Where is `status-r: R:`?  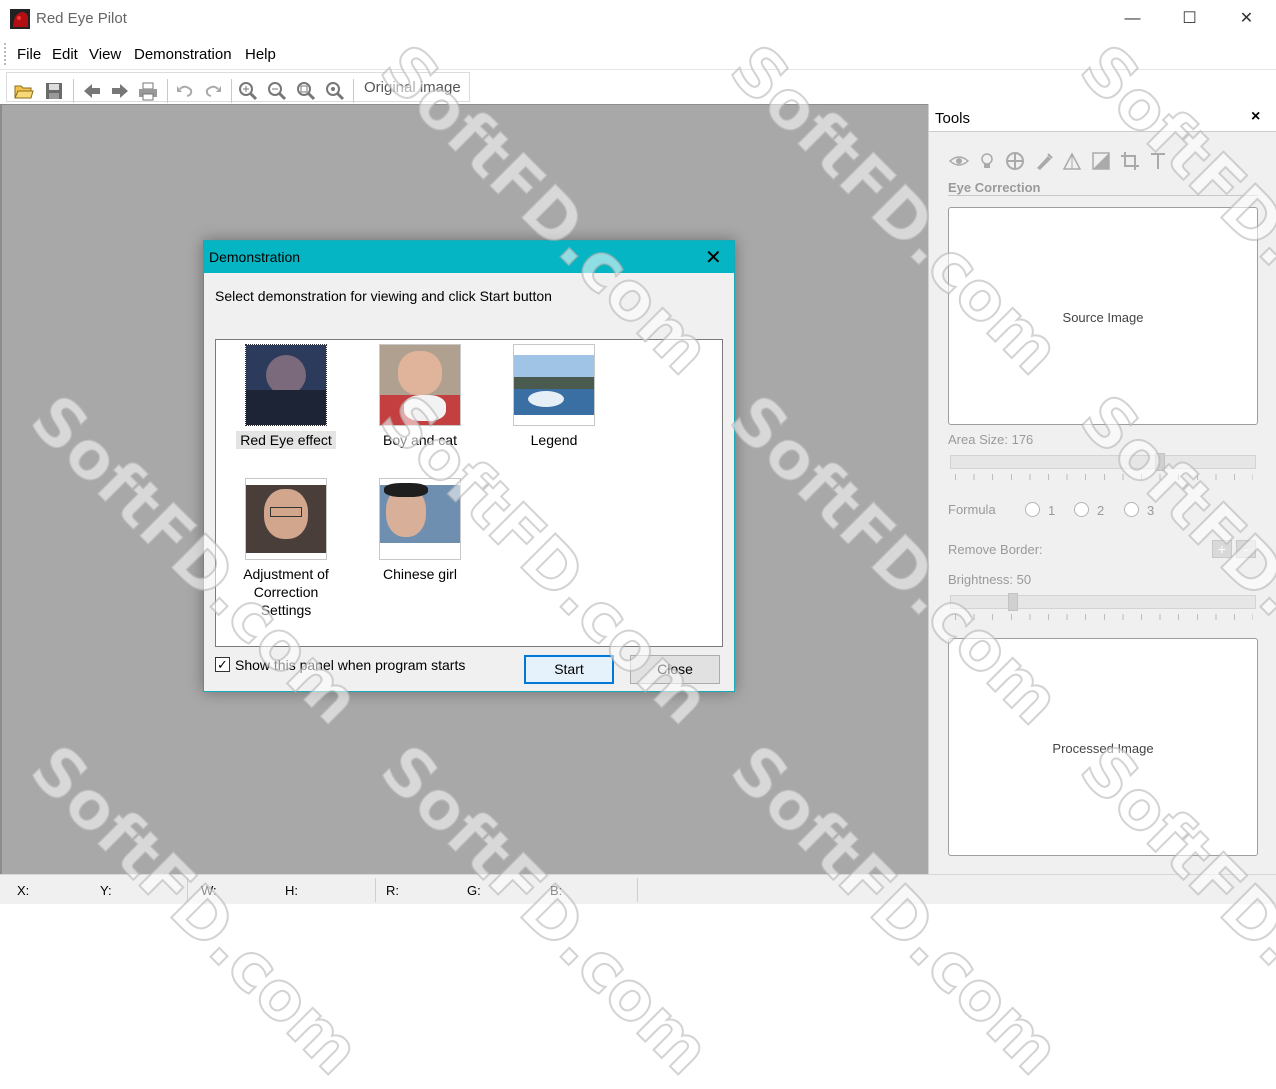 status-r: R: is located at coordinates (392, 890).